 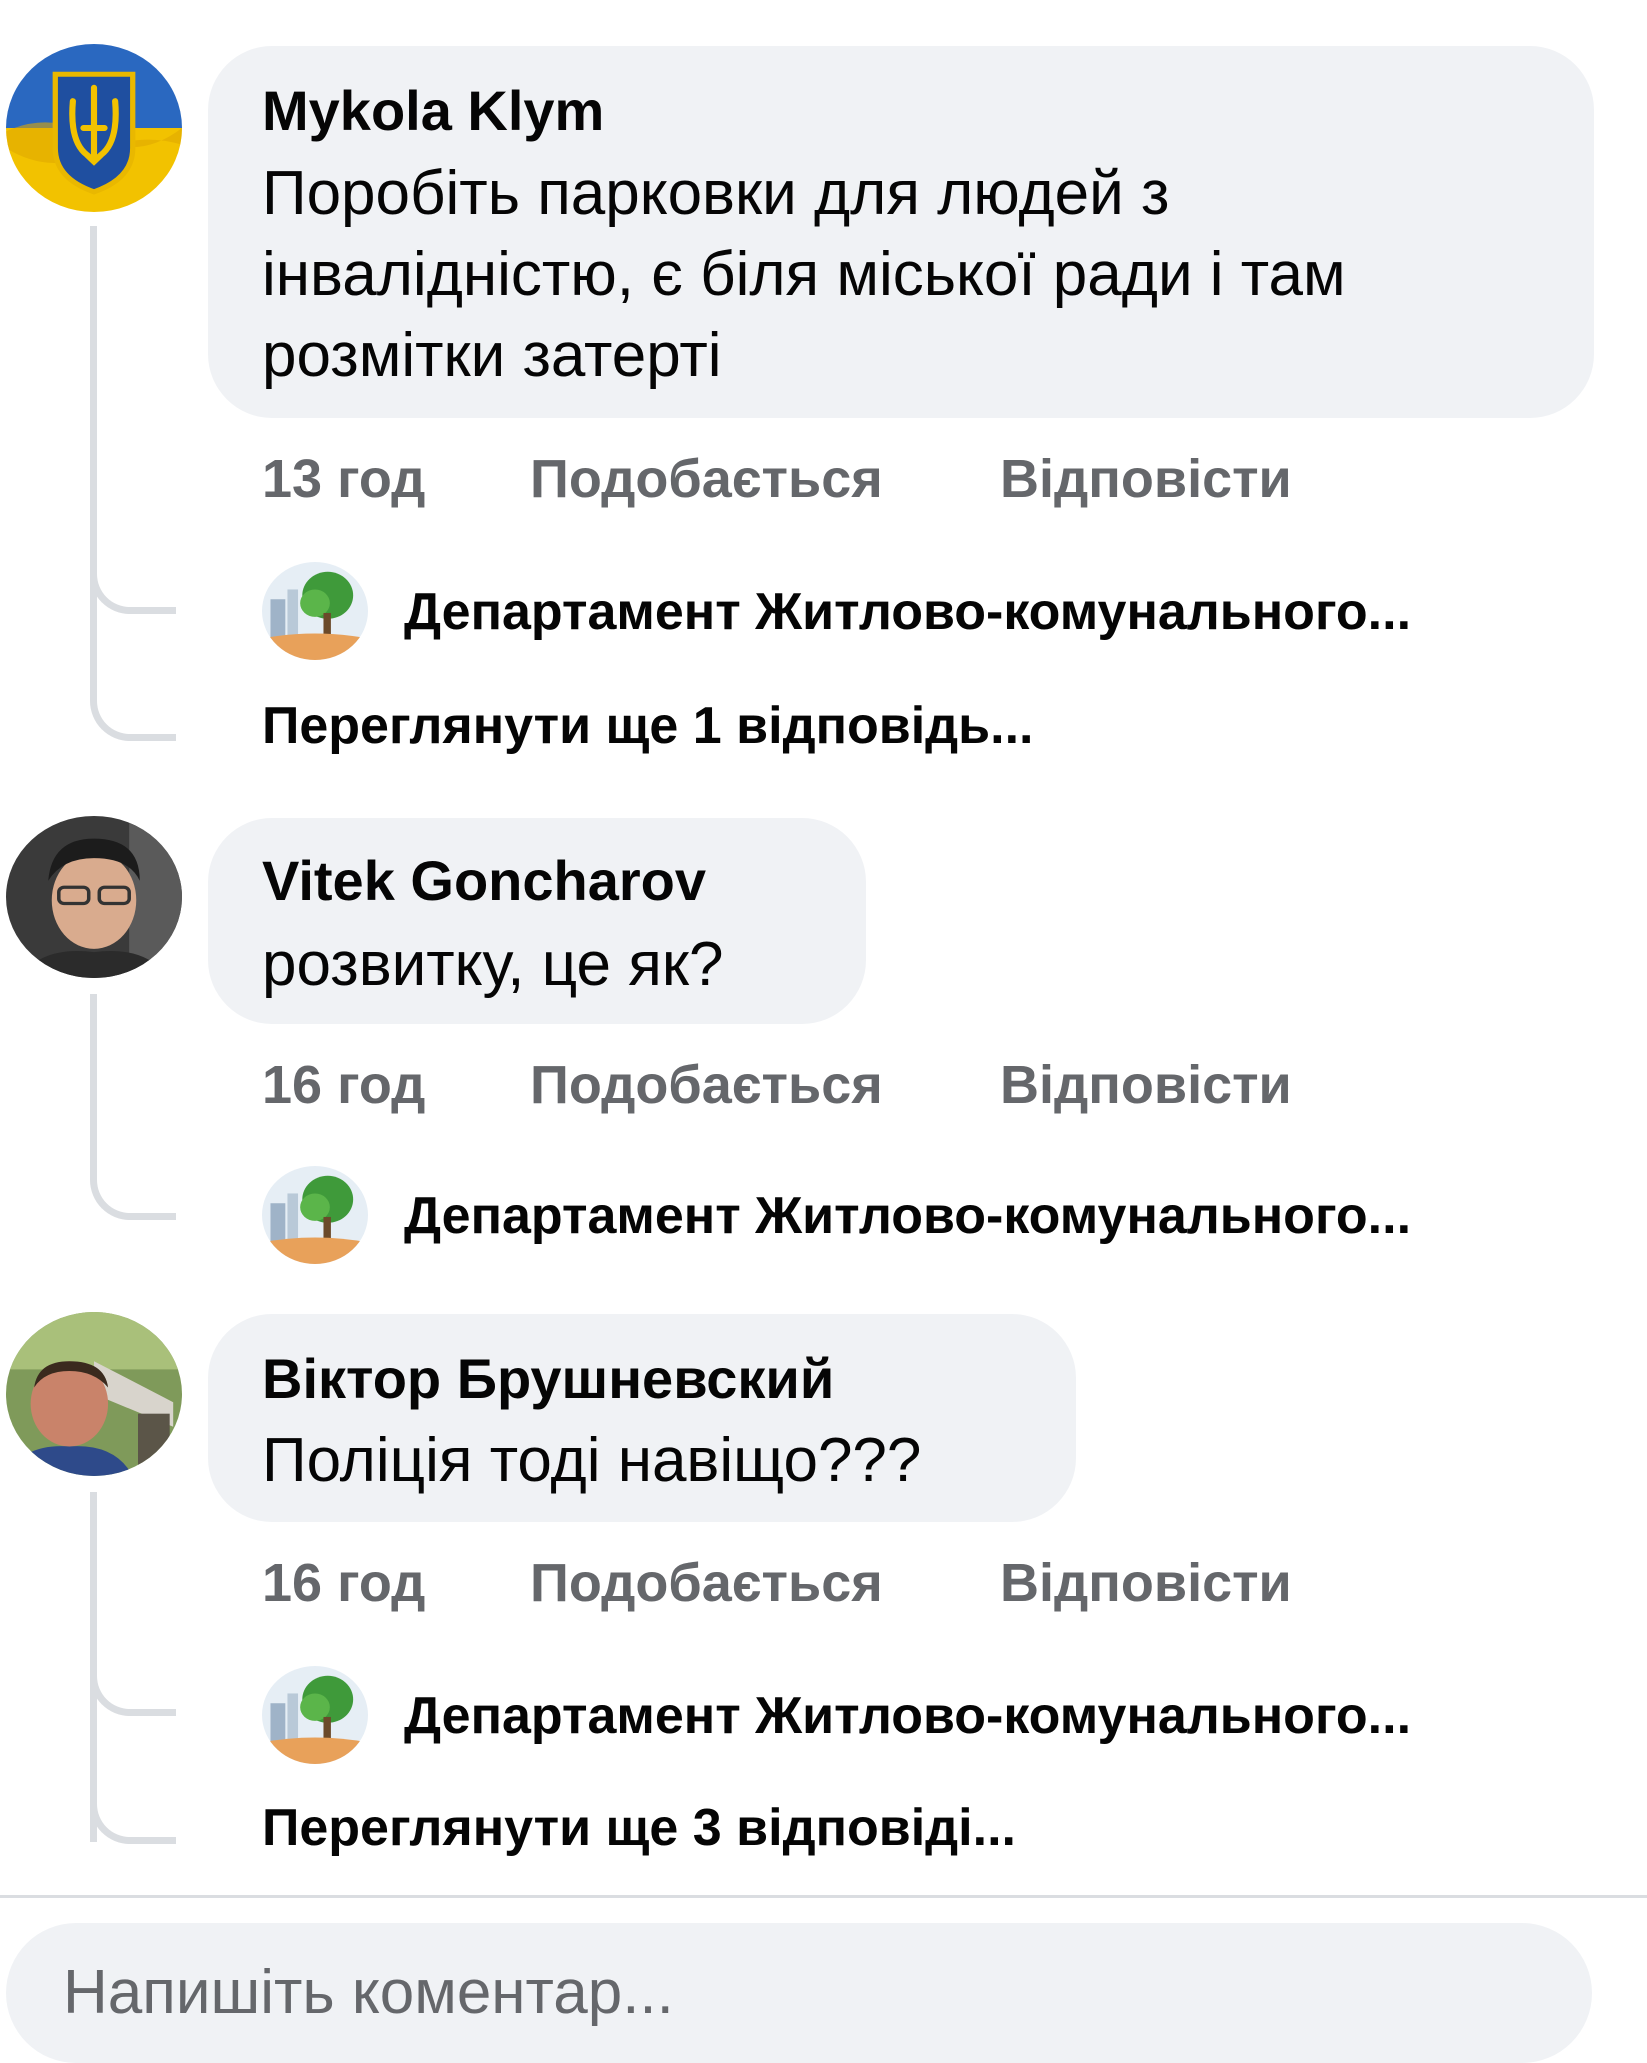 I want to click on ukraine-trident-icon, so click(x=94, y=128).